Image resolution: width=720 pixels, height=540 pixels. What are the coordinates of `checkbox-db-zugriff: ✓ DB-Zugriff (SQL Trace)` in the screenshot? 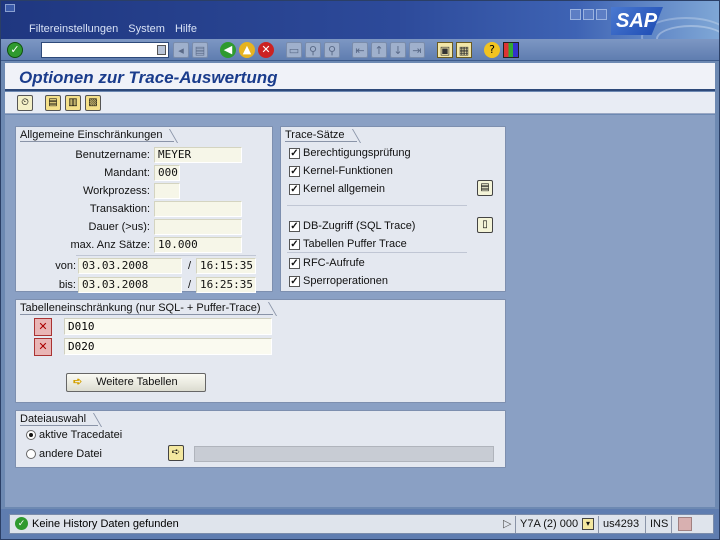 It's located at (352, 226).